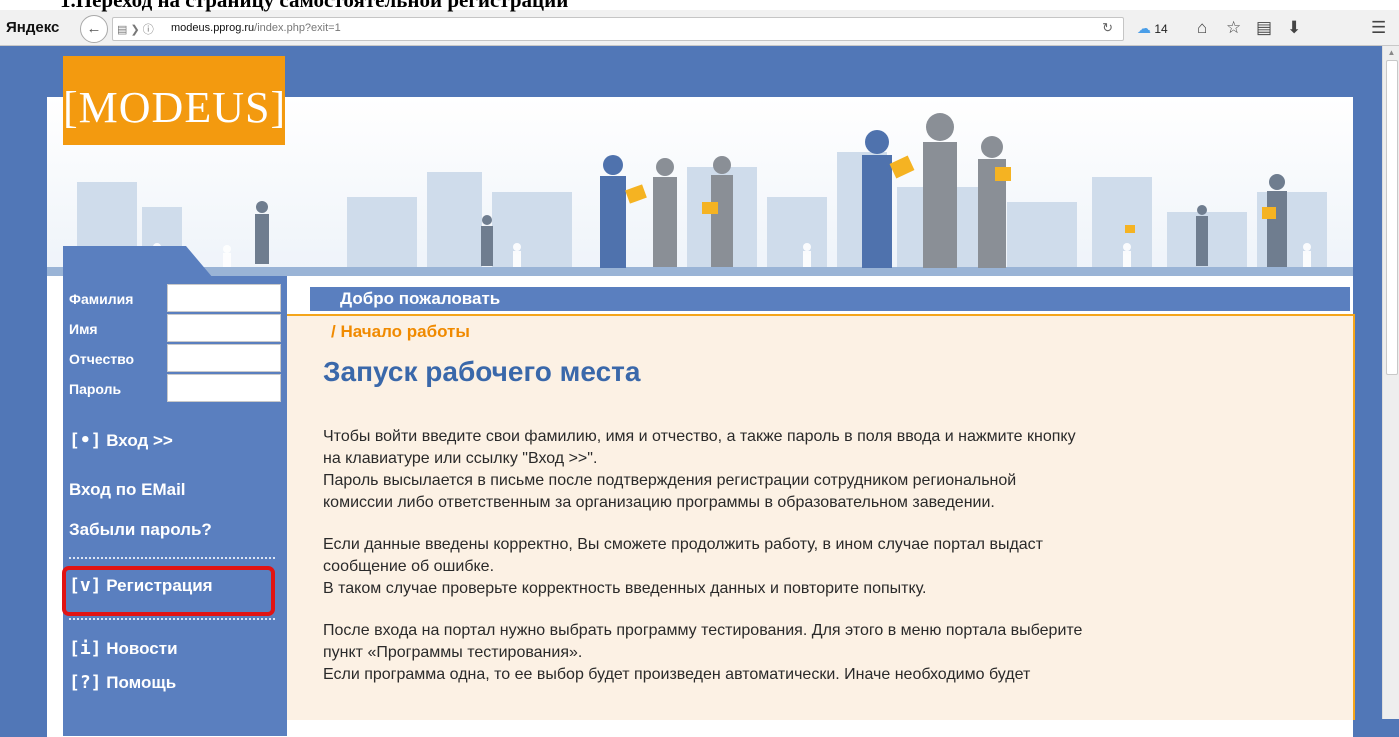 This screenshot has height=737, width=1399. Describe the element at coordinates (127, 490) in the screenshot. I see `email-login-link: Вход по EMail` at that location.